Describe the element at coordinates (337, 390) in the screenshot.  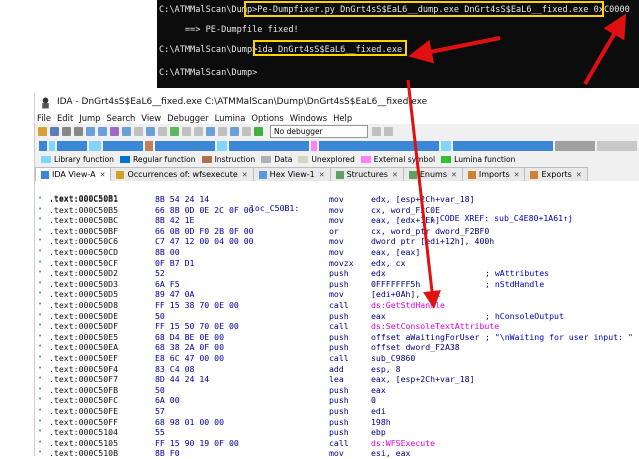
I see `code-row: • .text:000C50FB 50 push eax` at that location.